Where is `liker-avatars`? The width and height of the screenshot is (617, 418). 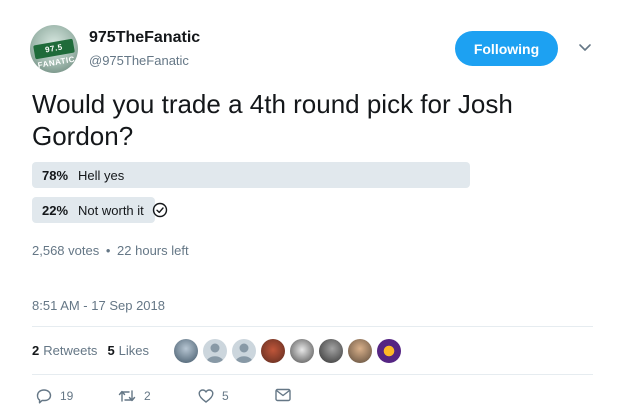 liker-avatars is located at coordinates (290, 351).